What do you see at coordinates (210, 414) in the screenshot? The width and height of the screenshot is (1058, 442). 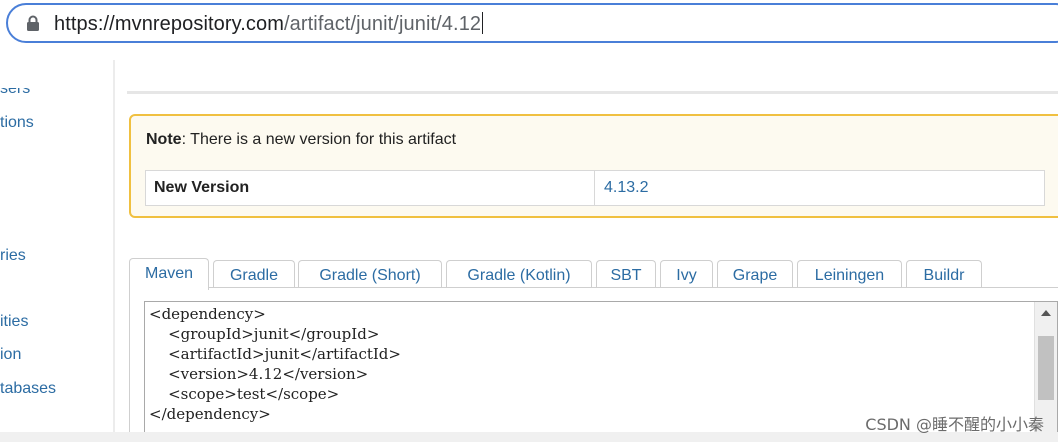 I see `code-line: </dependency>` at bounding box center [210, 414].